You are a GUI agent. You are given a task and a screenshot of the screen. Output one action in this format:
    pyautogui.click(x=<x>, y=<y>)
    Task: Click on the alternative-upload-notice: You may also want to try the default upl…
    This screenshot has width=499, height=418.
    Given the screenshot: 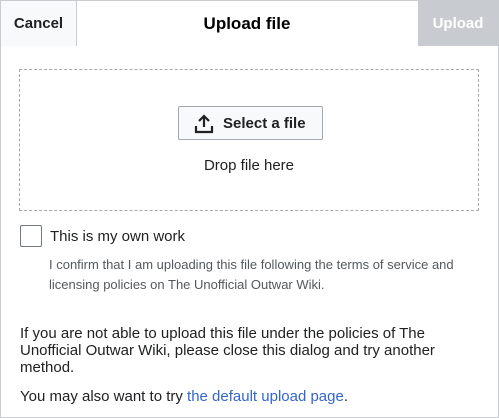 What is the action you would take?
    pyautogui.click(x=184, y=396)
    